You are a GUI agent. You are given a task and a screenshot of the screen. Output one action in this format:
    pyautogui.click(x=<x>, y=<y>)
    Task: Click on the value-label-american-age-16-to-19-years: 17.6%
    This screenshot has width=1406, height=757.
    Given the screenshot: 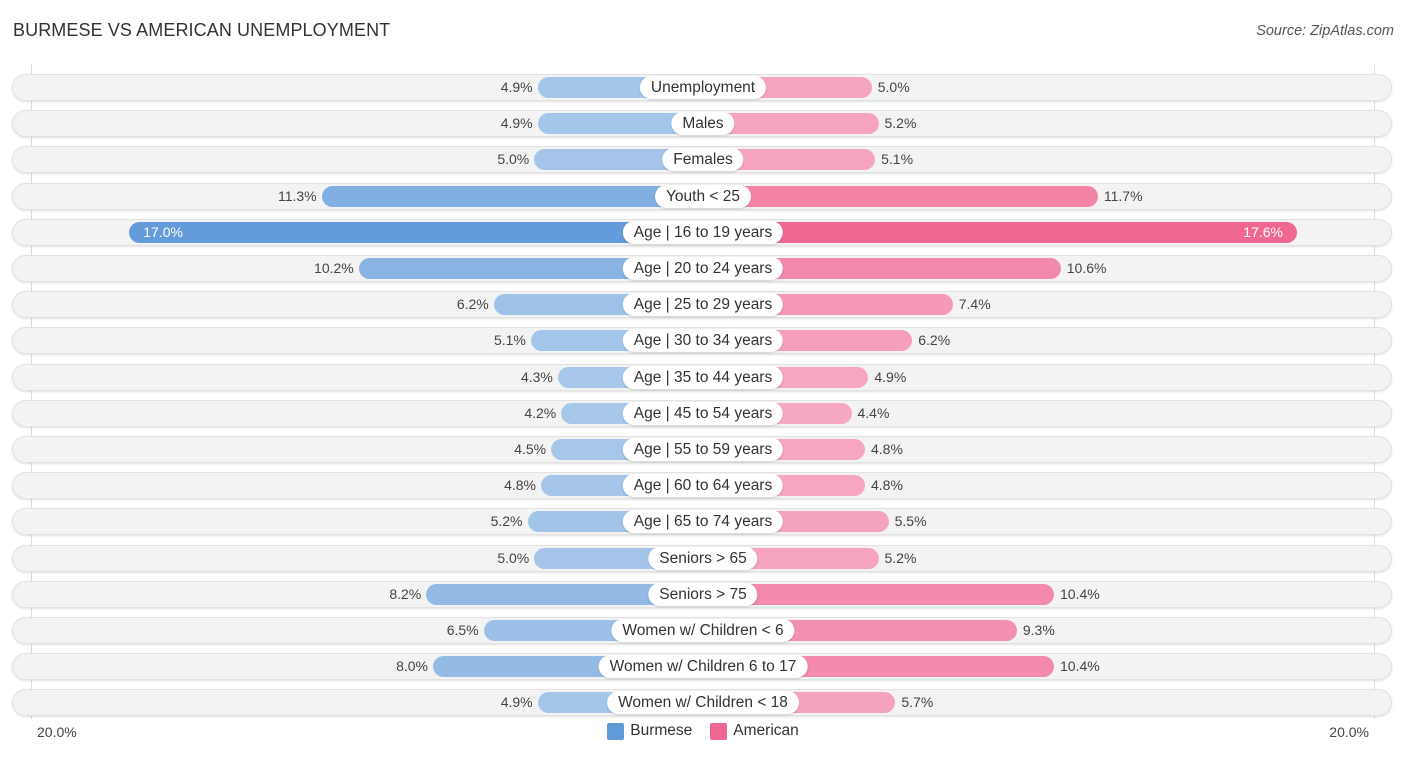 What is the action you would take?
    pyautogui.click(x=1263, y=232)
    